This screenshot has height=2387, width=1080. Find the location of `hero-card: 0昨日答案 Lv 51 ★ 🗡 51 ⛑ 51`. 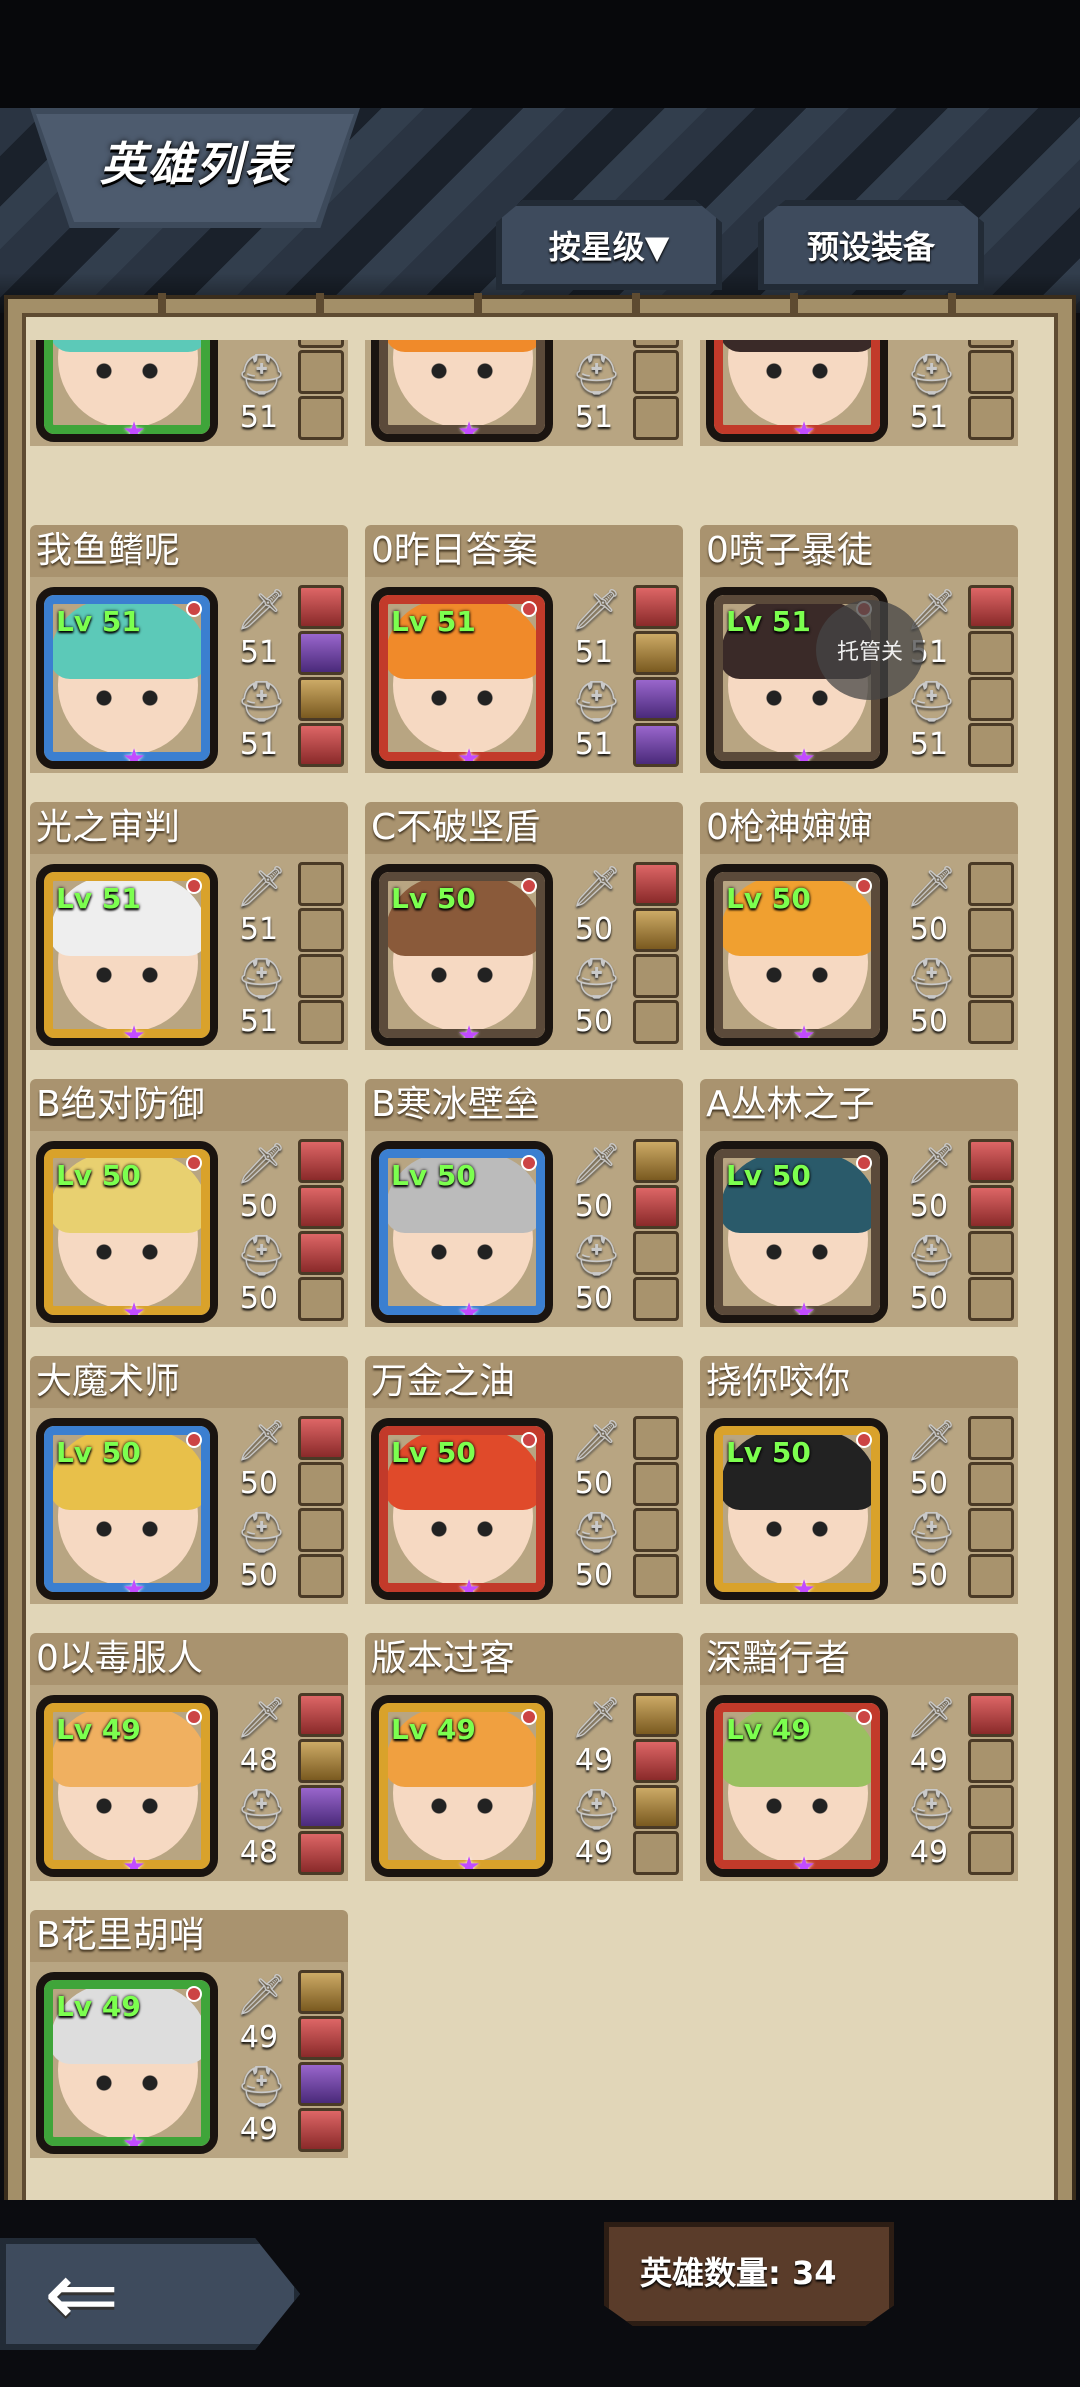

hero-card: 0昨日答案 Lv 51 ★ 🗡 51 ⛑ 51 is located at coordinates (524, 649).